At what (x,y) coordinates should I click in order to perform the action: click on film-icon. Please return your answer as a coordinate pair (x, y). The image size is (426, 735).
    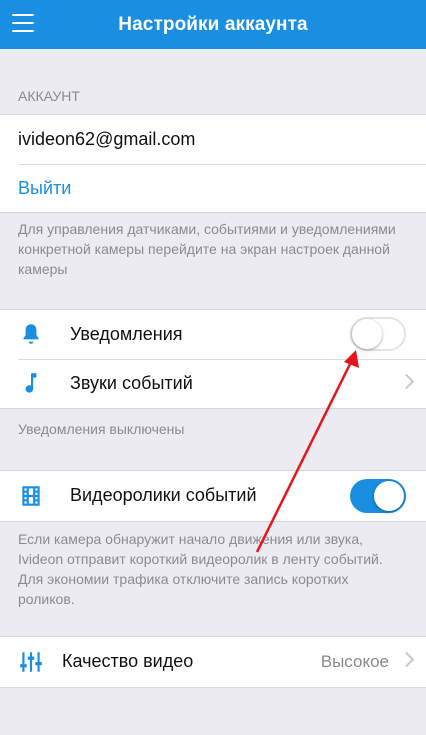
    Looking at the image, I should click on (31, 496).